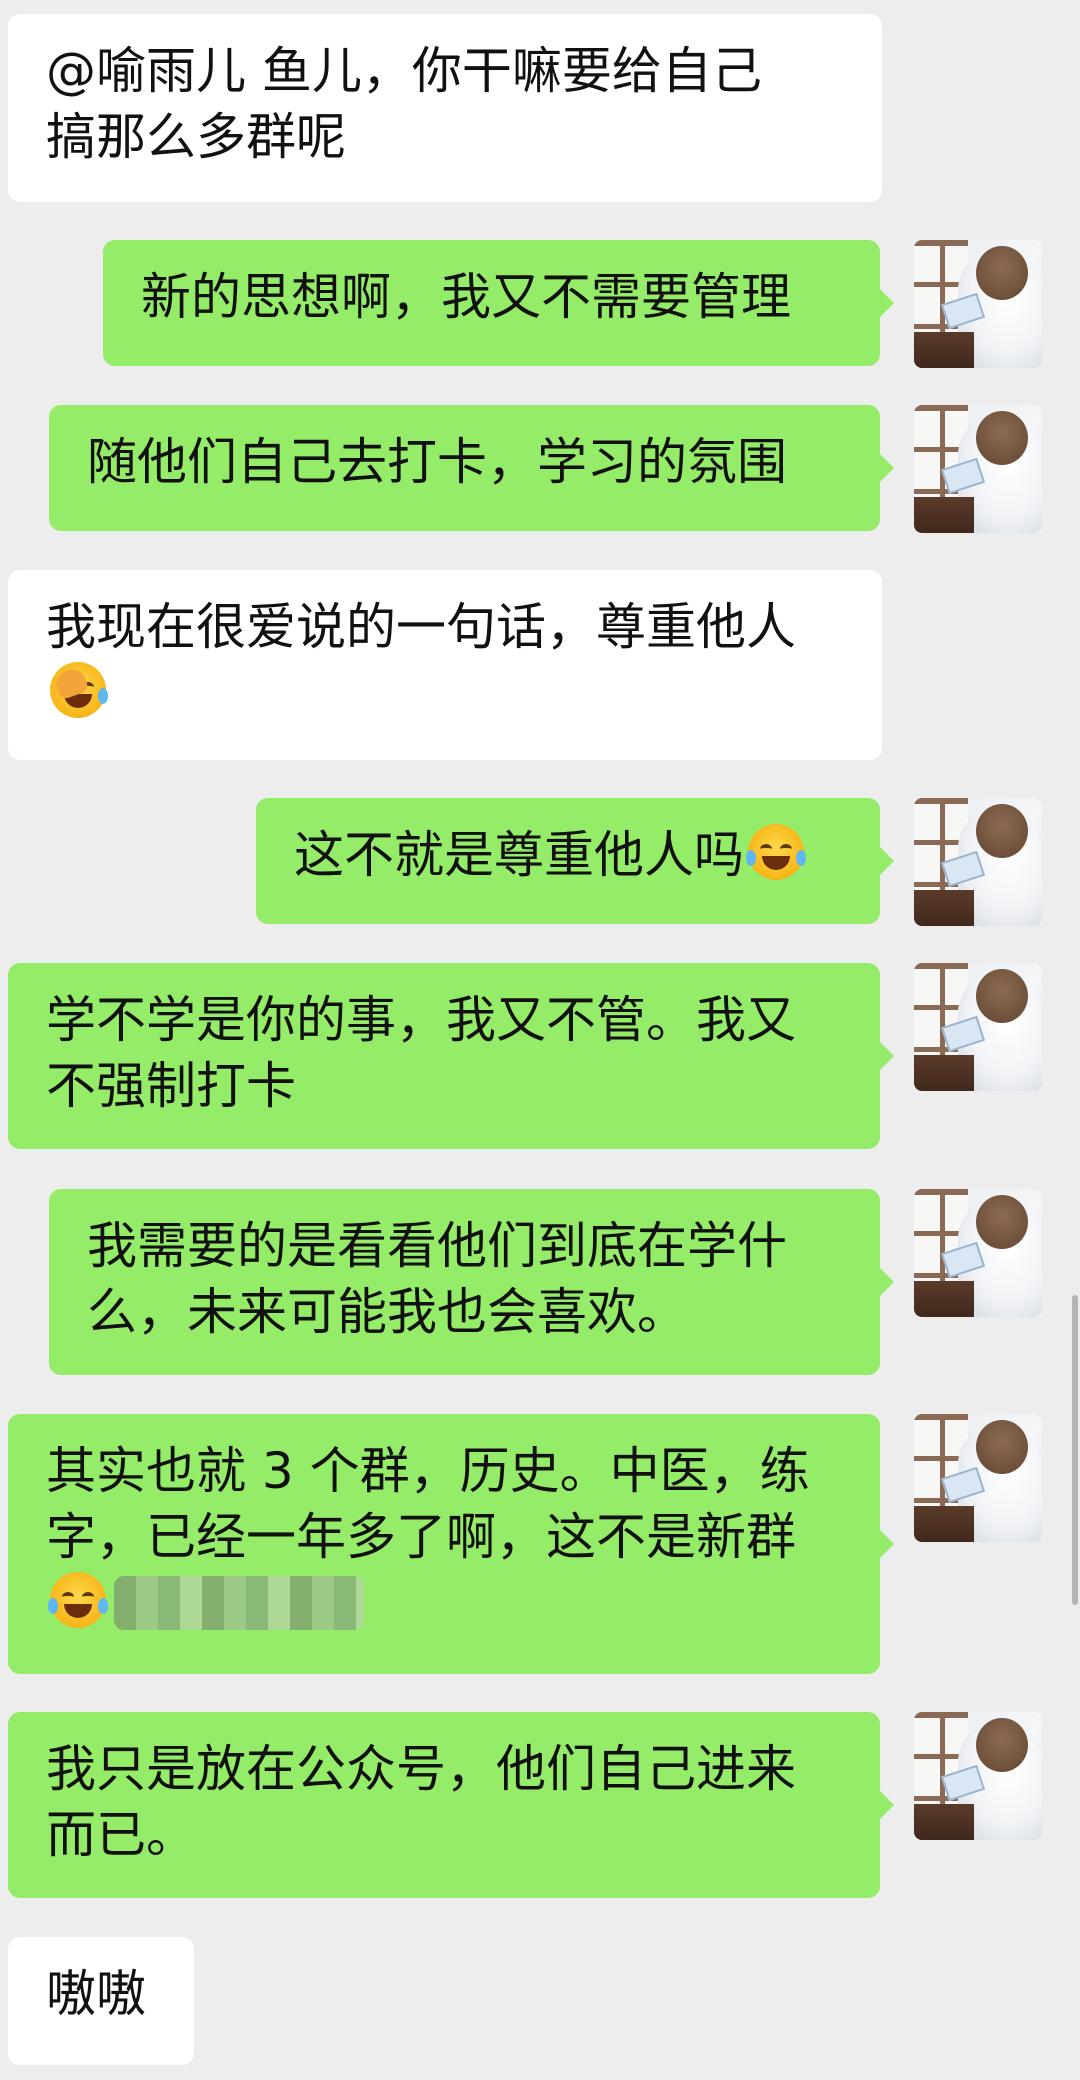  What do you see at coordinates (445, 108) in the screenshot?
I see `message-bubble-incoming: @喻雨儿 鱼儿，你干嘛要给自己 搞那么多群呢` at bounding box center [445, 108].